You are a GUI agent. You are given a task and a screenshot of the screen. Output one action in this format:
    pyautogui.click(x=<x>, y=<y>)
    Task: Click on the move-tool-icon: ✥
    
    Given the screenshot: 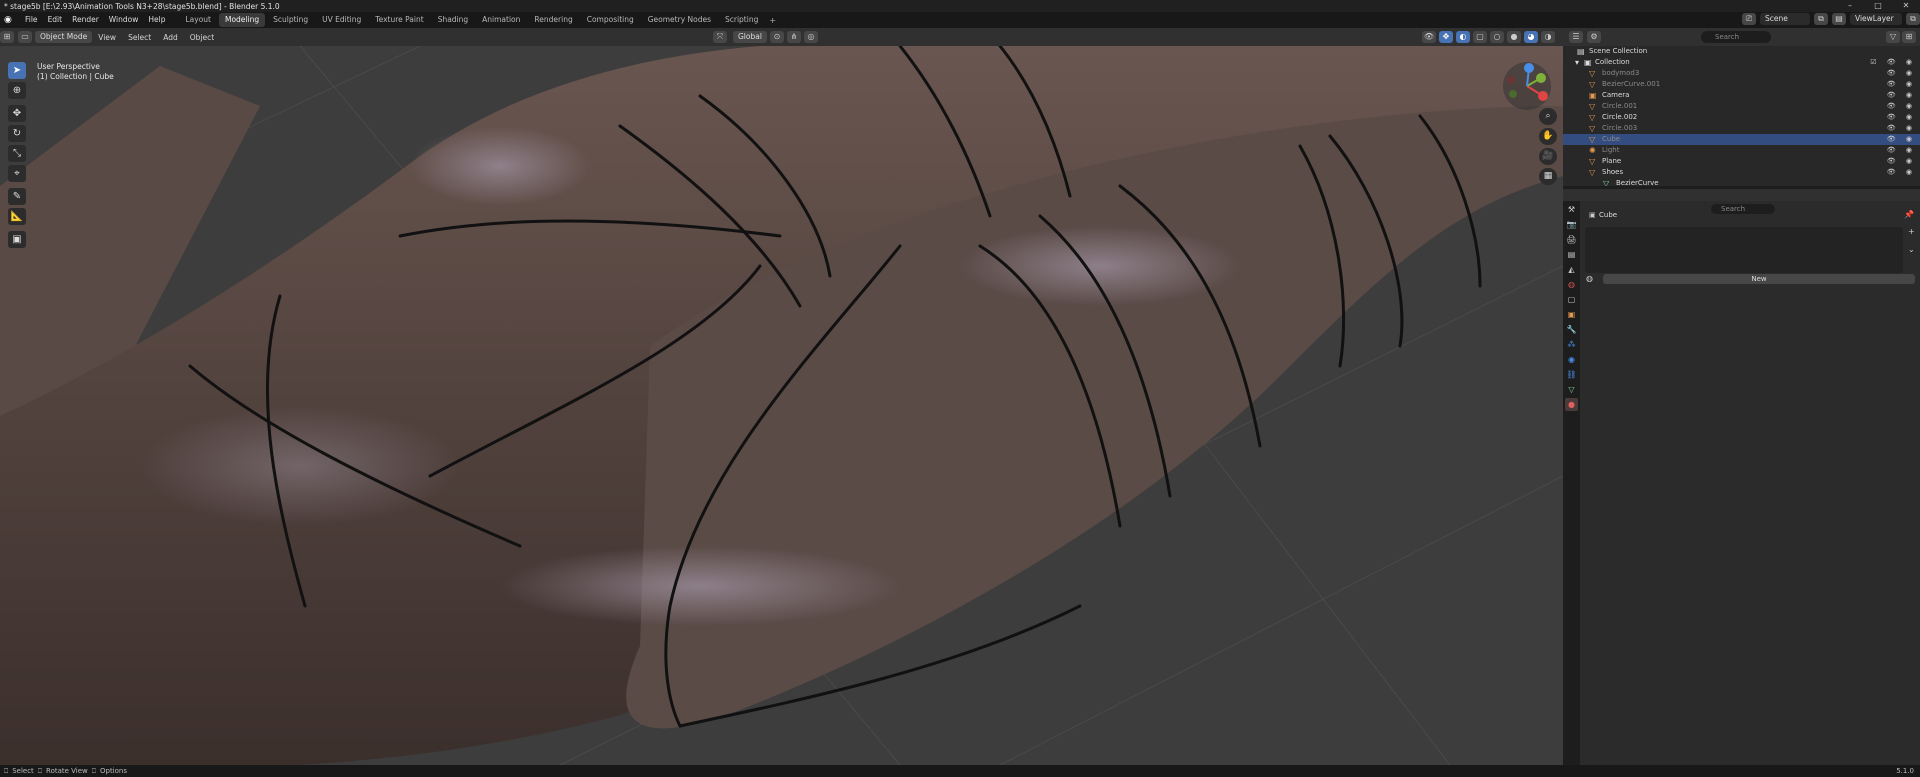 What is the action you would take?
    pyautogui.click(x=17, y=113)
    